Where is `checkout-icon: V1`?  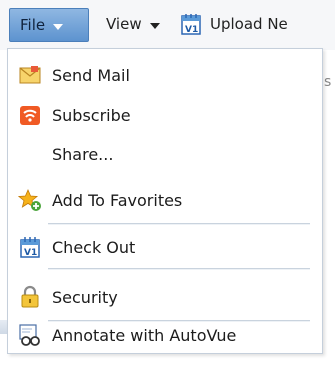
checkout-icon: V1 is located at coordinates (30, 247).